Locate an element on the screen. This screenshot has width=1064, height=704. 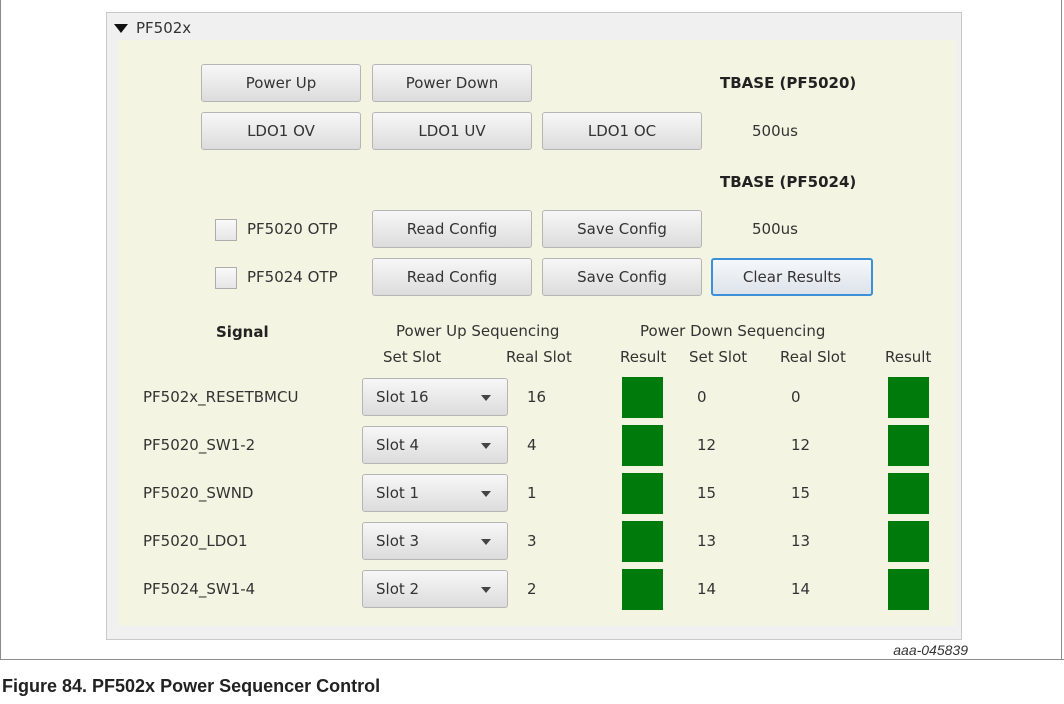
real-slot-value: 16 is located at coordinates (537, 397).